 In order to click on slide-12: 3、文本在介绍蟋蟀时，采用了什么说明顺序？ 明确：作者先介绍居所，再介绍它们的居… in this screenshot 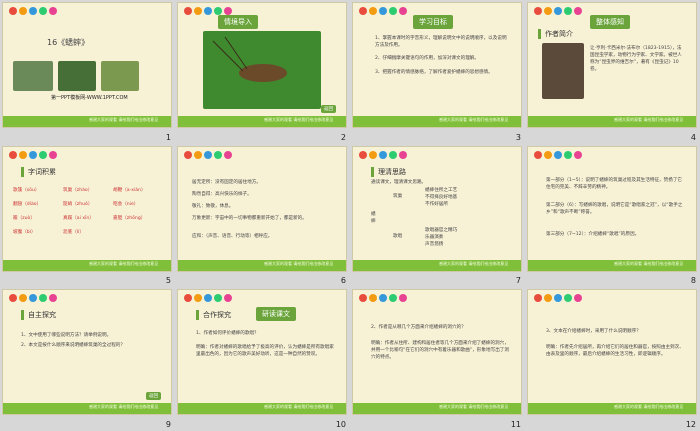, I will do `click(612, 352)`.